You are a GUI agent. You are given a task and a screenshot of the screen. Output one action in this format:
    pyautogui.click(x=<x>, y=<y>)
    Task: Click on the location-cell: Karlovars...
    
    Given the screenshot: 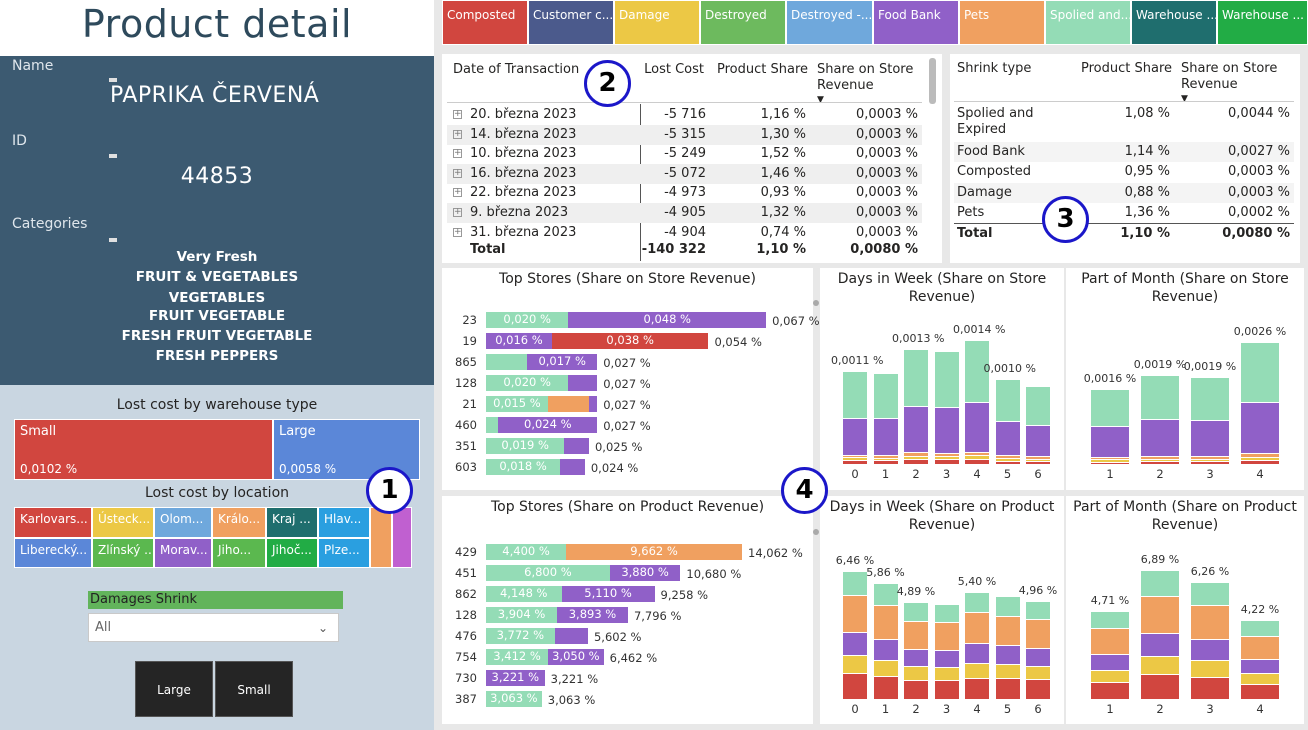 What is the action you would take?
    pyautogui.click(x=53, y=522)
    